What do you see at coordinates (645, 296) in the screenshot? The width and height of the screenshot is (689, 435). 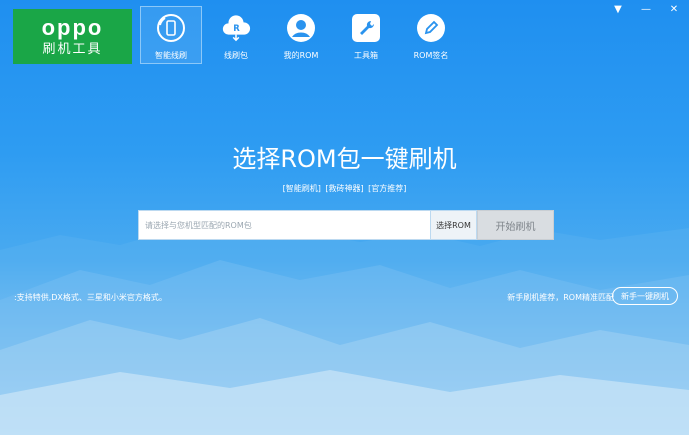 I see `beginner-flash-button: 新手一键刷机` at bounding box center [645, 296].